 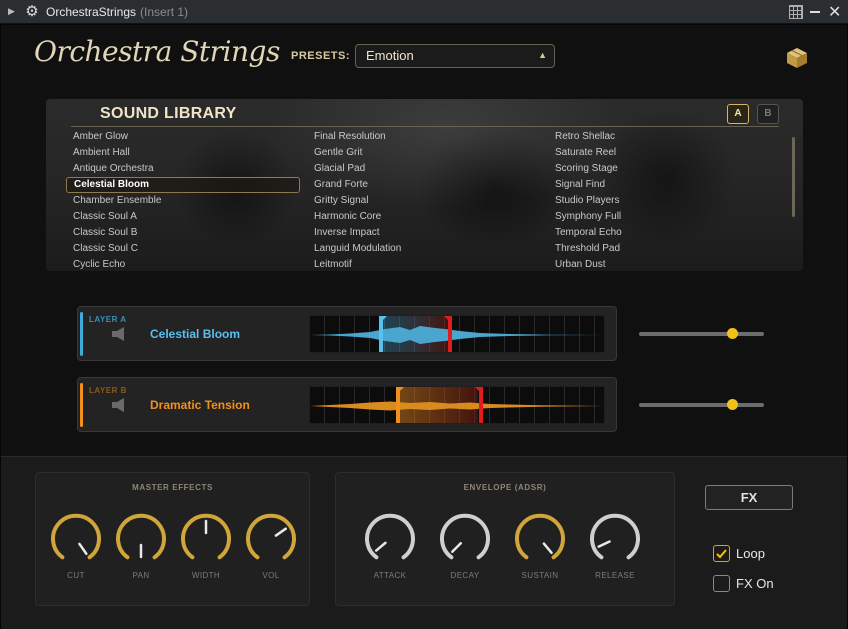 What do you see at coordinates (701, 404) in the screenshot?
I see `layer-b-volume-slider` at bounding box center [701, 404].